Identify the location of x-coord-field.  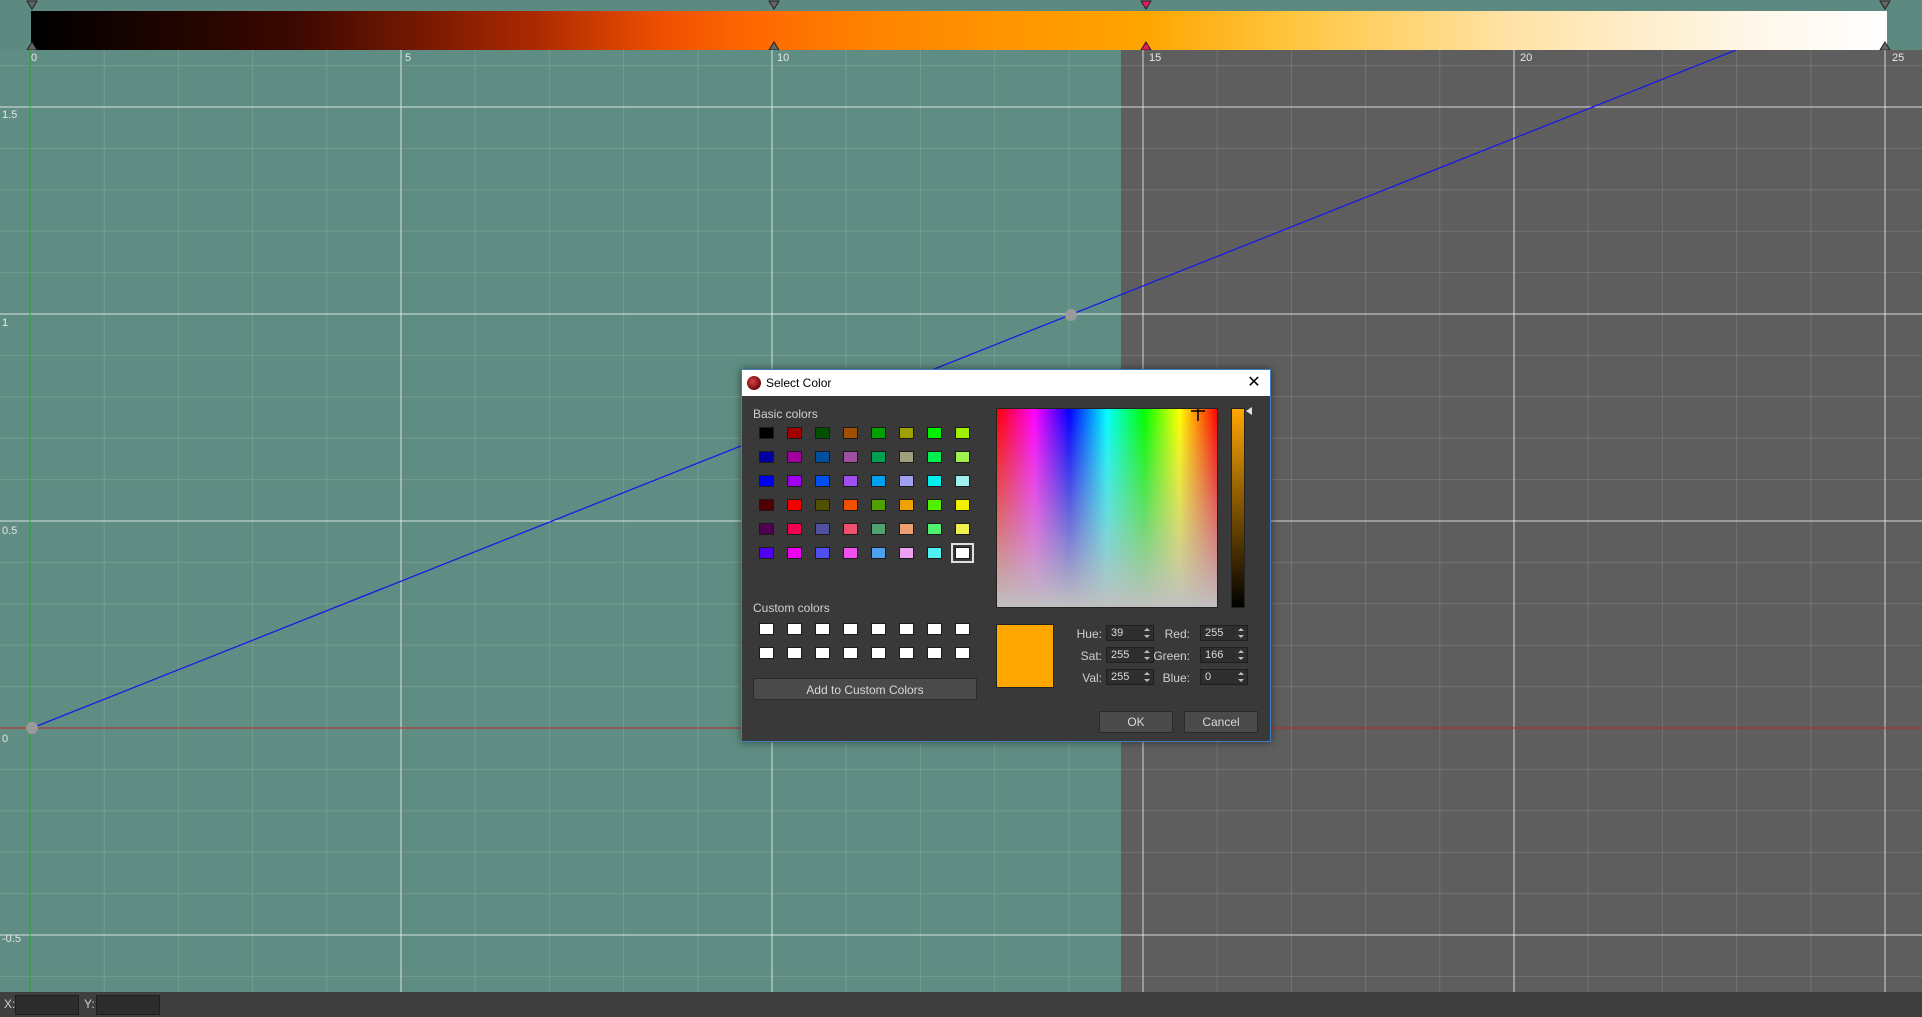
(47, 1005).